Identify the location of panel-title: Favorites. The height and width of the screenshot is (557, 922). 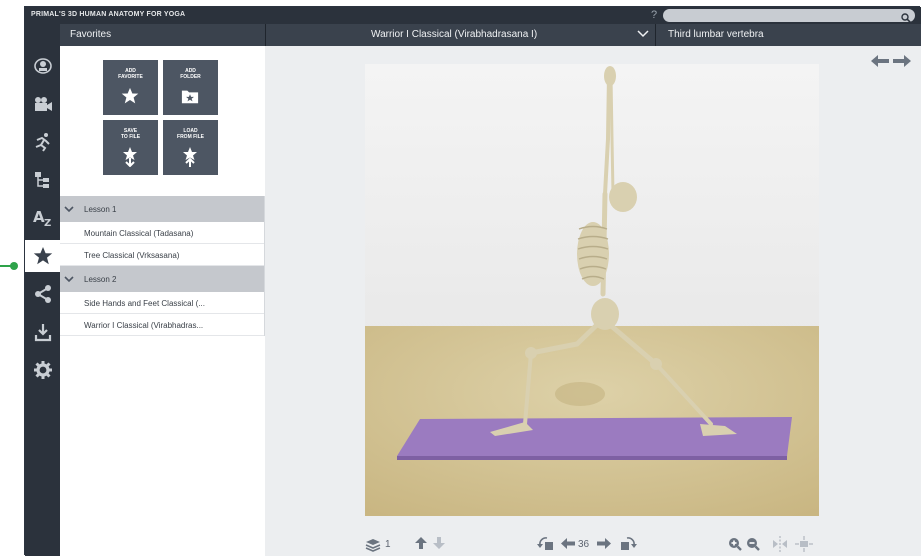
(91, 34).